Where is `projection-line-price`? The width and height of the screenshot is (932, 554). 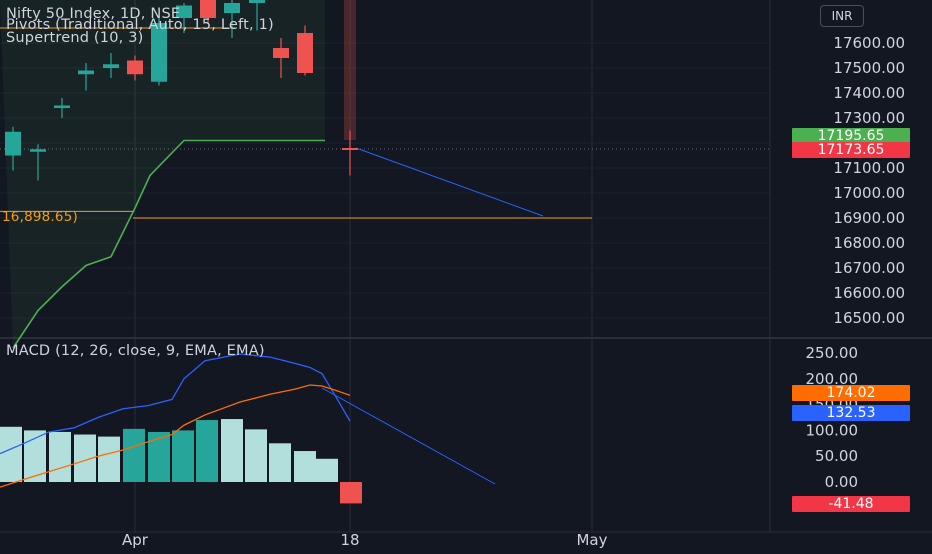 projection-line-price is located at coordinates (449, 182).